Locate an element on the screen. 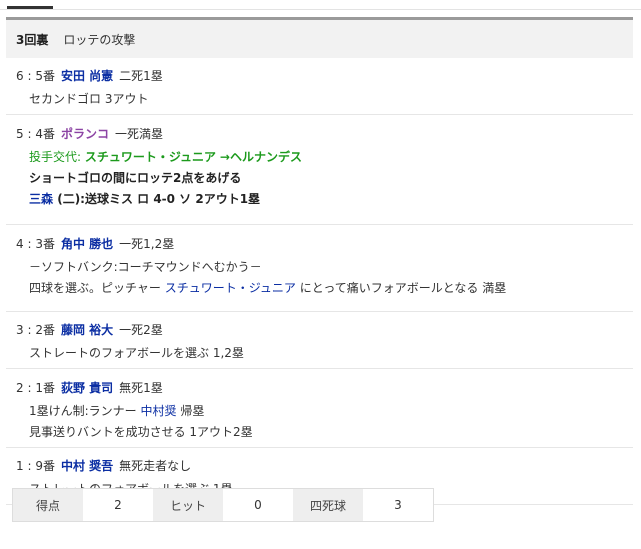 The height and width of the screenshot is (549, 641). inning-number: 3回裏 is located at coordinates (32, 39).